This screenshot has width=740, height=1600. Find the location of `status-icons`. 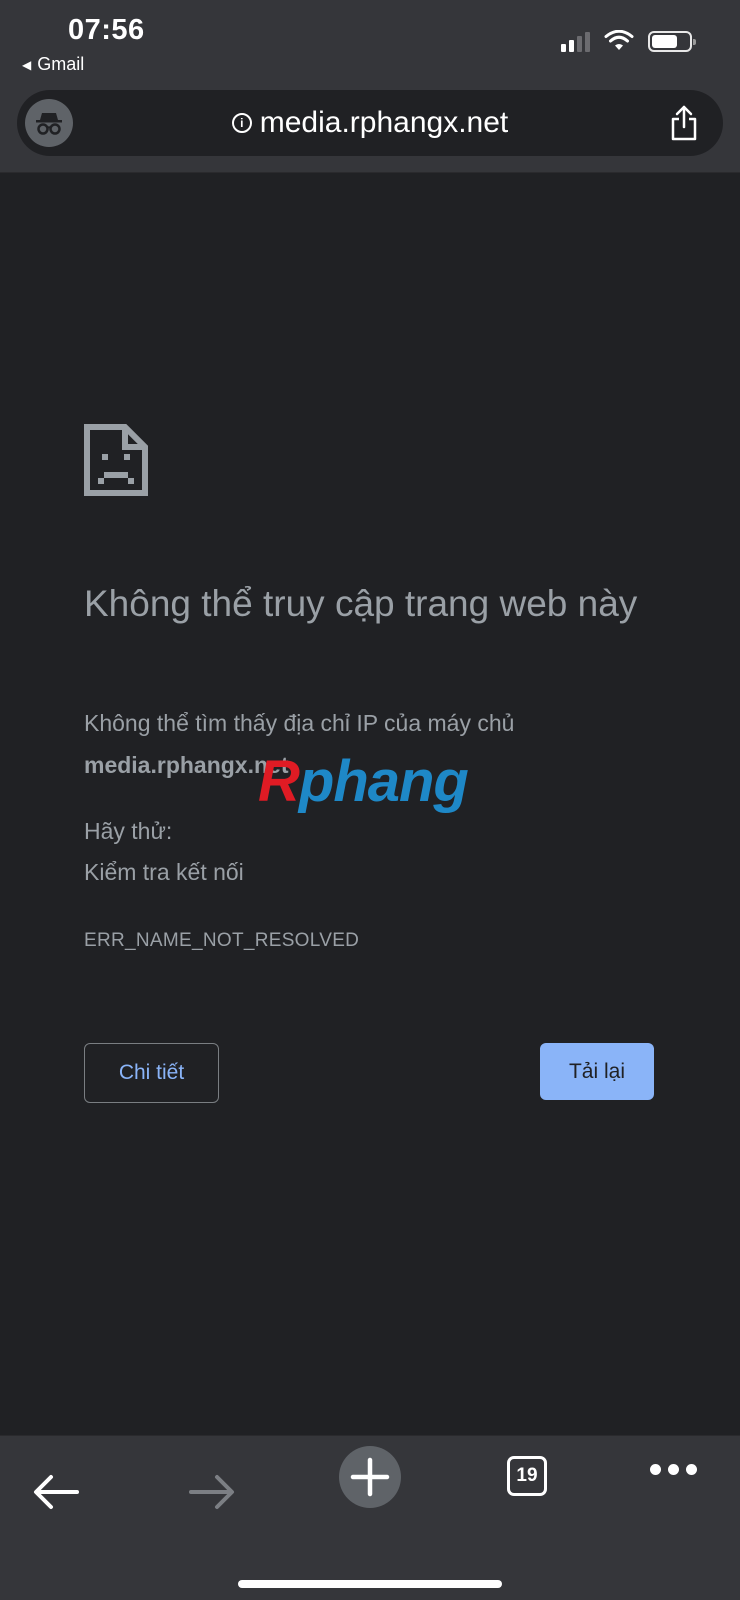

status-icons is located at coordinates (628, 41).